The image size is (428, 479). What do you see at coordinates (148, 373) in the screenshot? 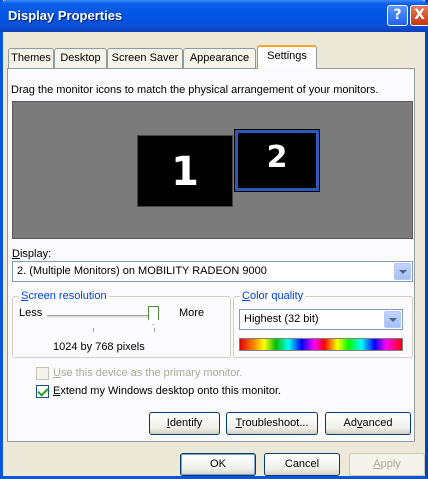
I see `primary-monitor-label: Use this device as the primary monitor.` at bounding box center [148, 373].